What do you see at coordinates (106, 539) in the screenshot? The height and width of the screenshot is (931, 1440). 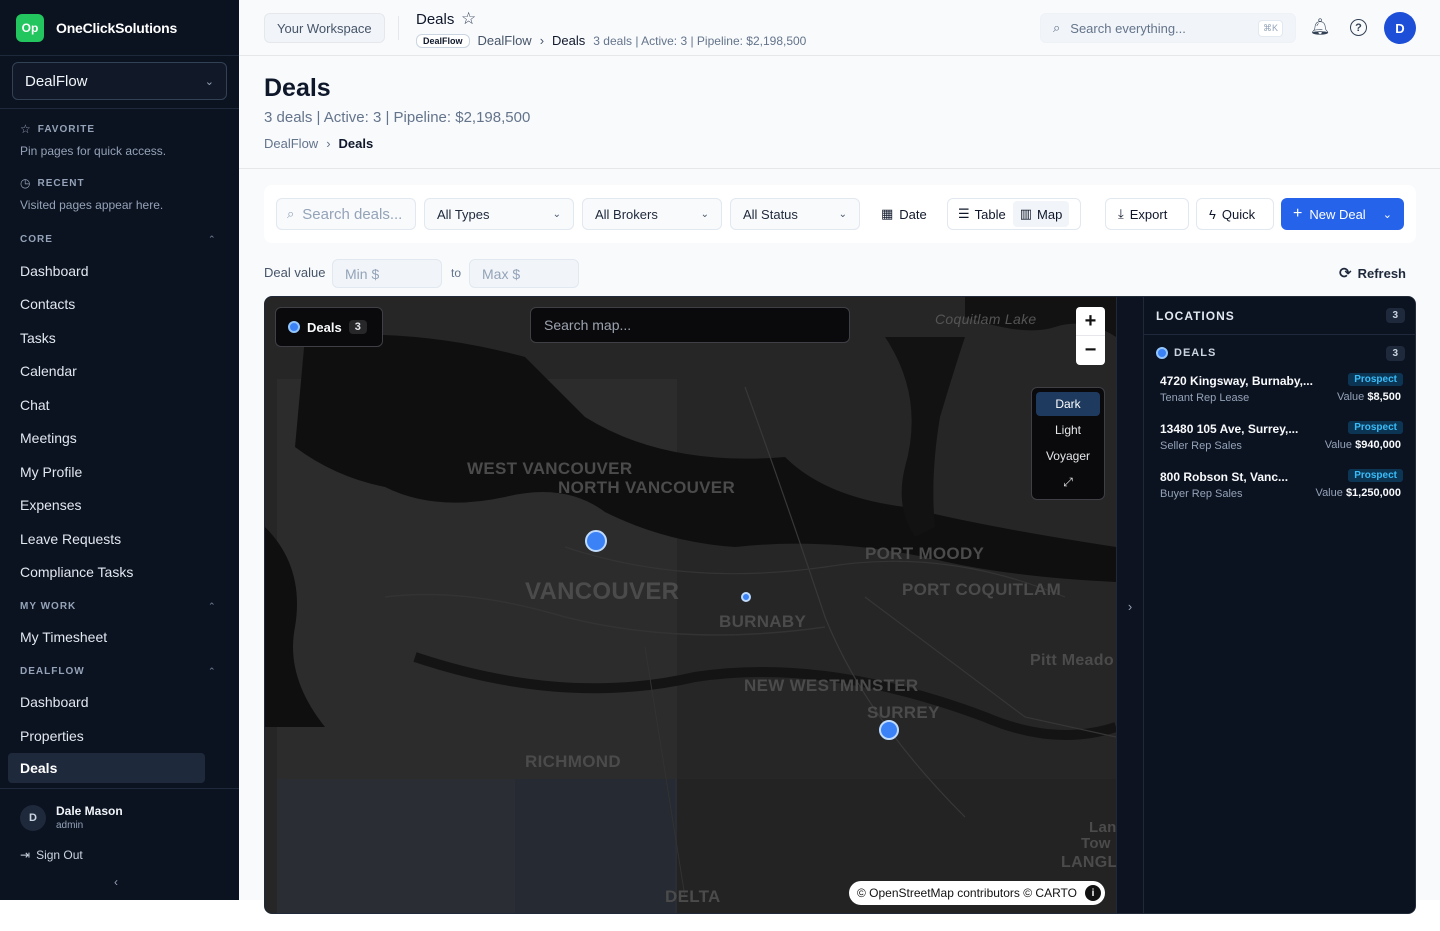 I see `sidebar-item-leave-requests: Leave Requests` at bounding box center [106, 539].